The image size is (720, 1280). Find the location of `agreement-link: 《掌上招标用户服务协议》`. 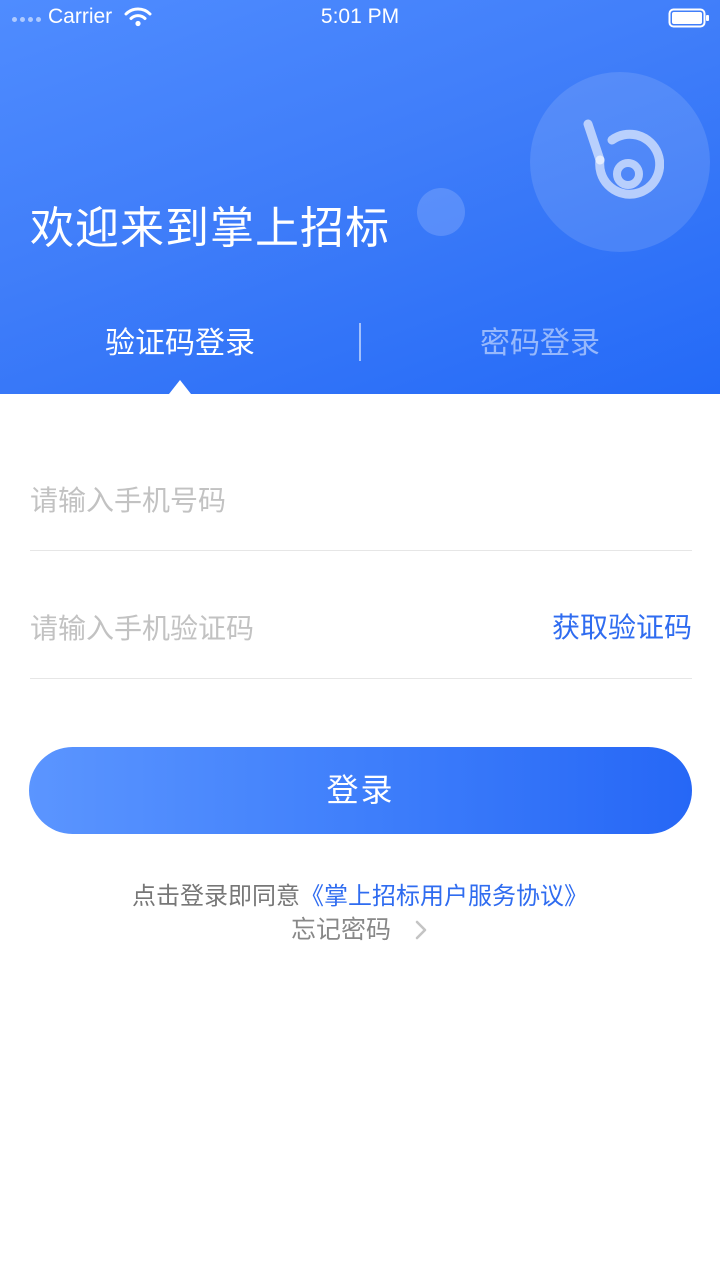

agreement-link: 《掌上招标用户服务协议》 is located at coordinates (444, 896).